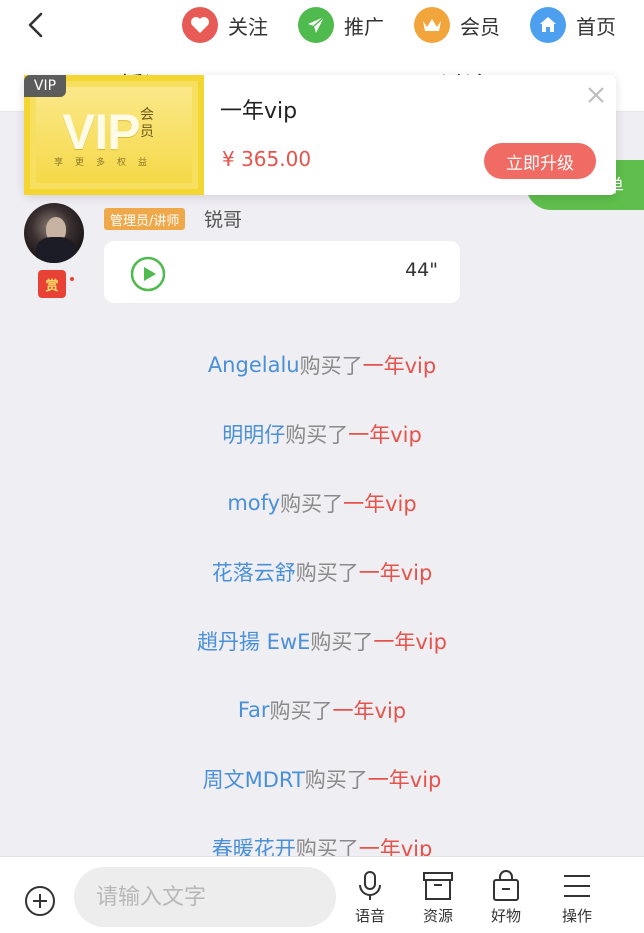  What do you see at coordinates (107, 163) in the screenshot?
I see `vip-image-sub-text: 享更多权益` at bounding box center [107, 163].